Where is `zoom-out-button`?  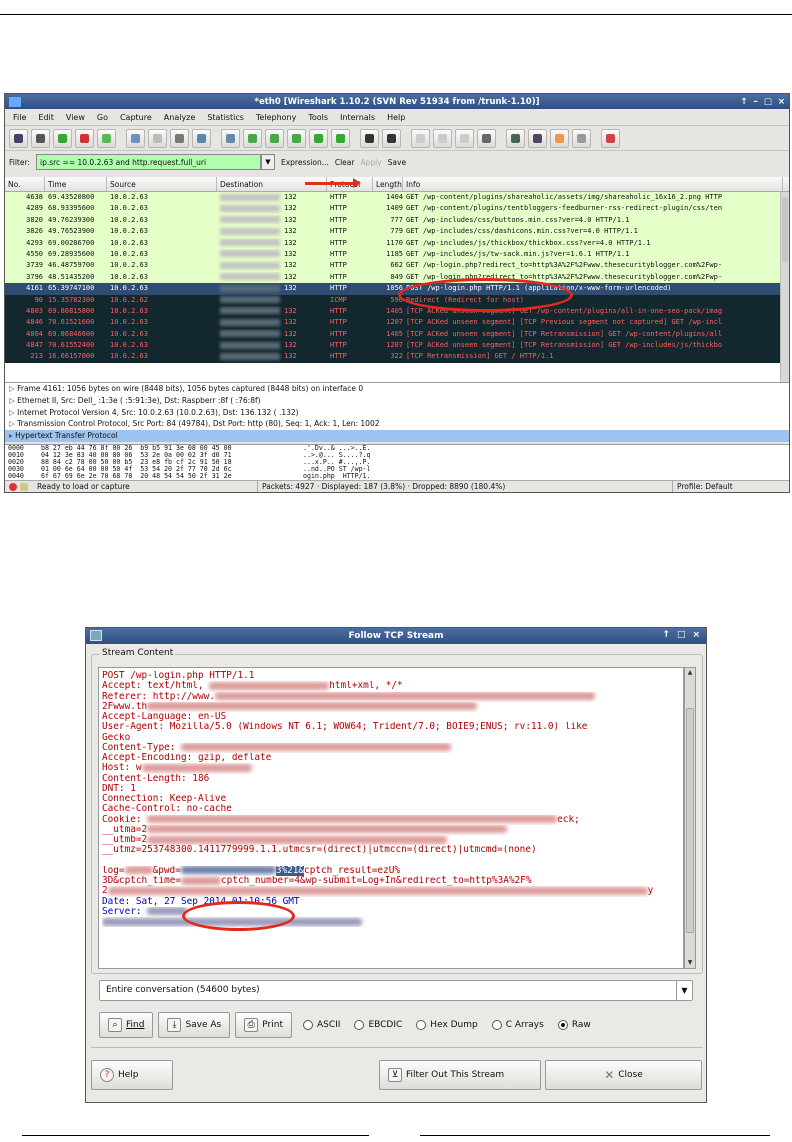
zoom-out-button is located at coordinates (442, 138).